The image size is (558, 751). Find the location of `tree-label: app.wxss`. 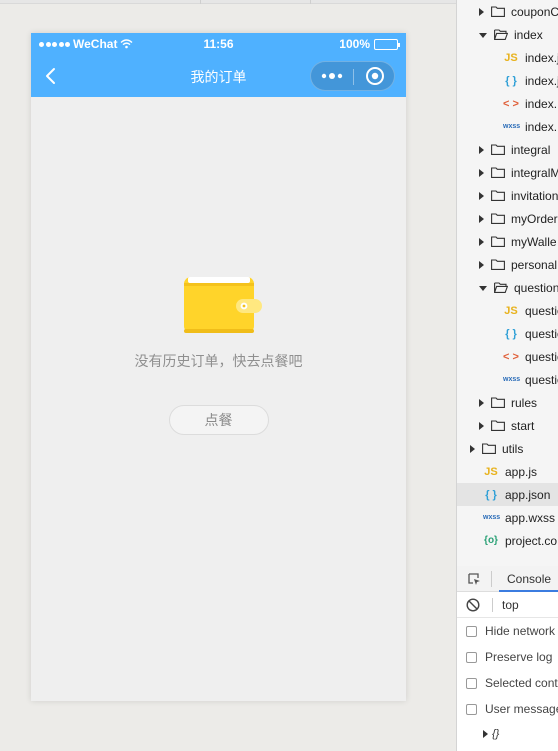

tree-label: app.wxss is located at coordinates (530, 517).